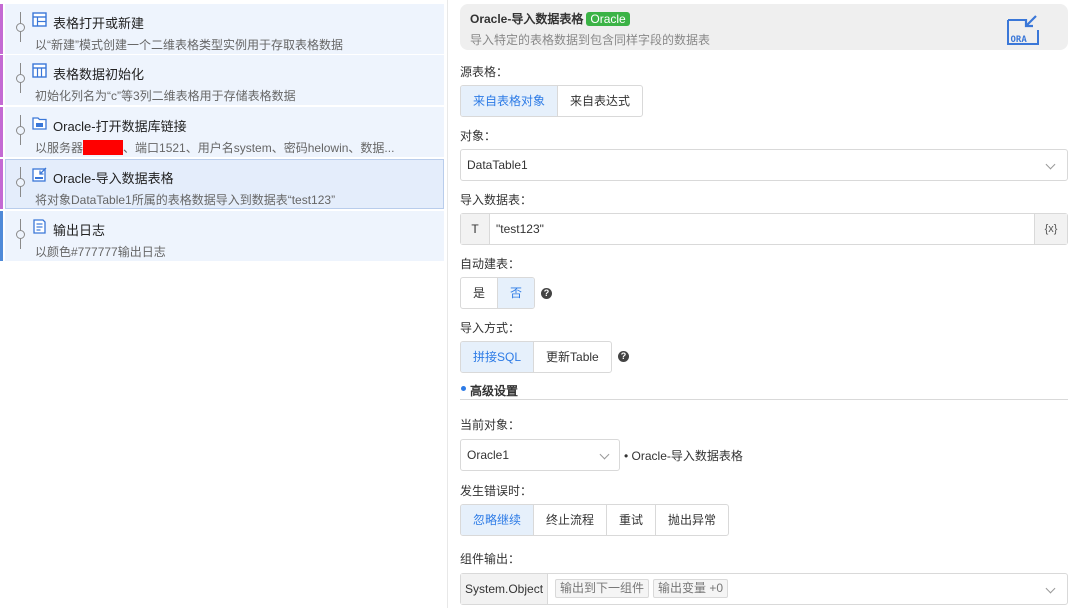 This screenshot has height=608, width=1071. I want to click on panel-title: Oracle-导入数据表格 Oracle, so click(550, 18).